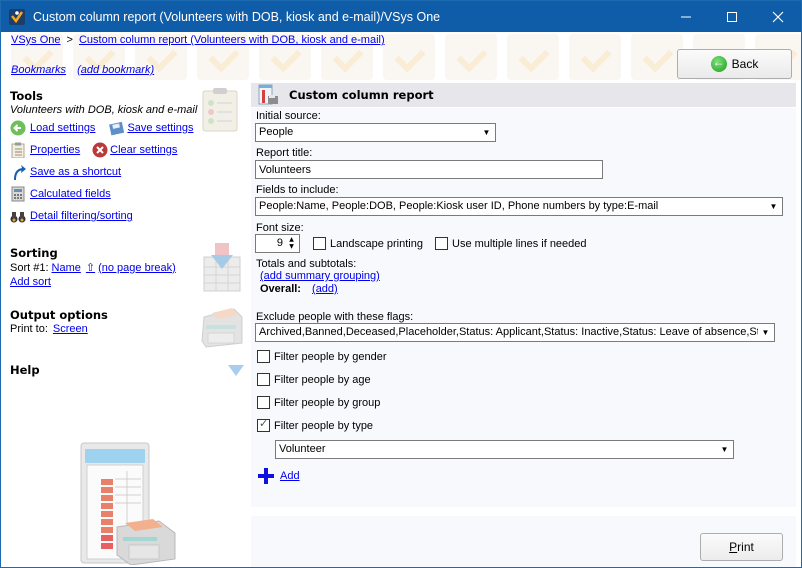 Image resolution: width=802 pixels, height=568 pixels. I want to click on detail-filtering-link: Detail filtering/sorting, so click(81, 216).